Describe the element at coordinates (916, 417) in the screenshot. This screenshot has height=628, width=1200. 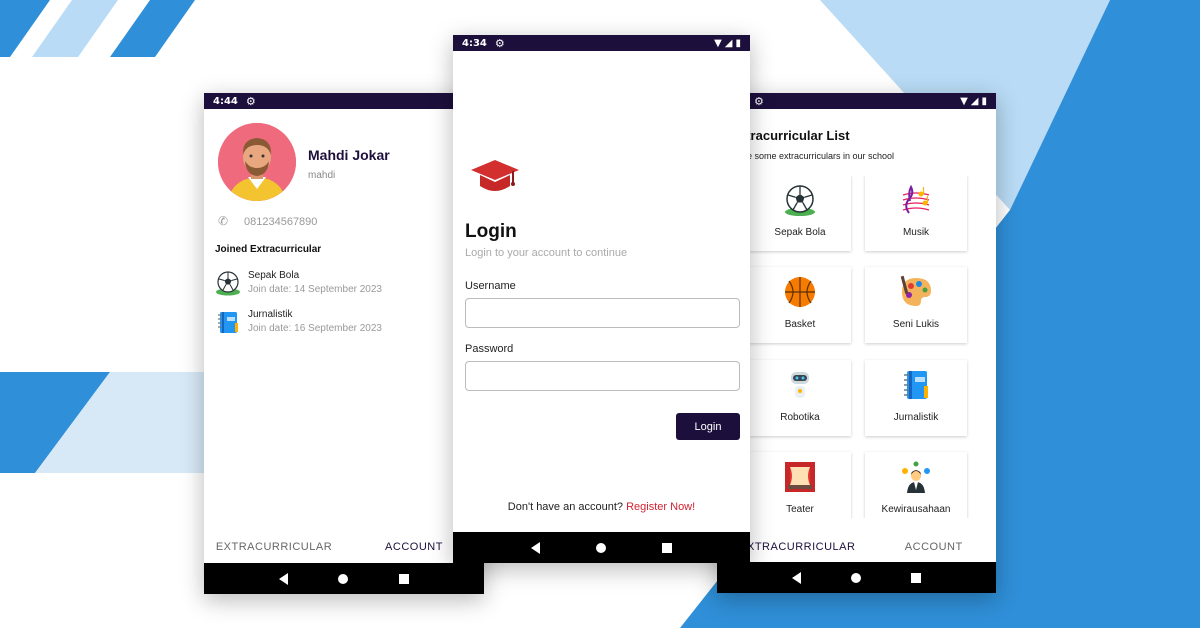
I see `card-label: Jurnalistik` at that location.